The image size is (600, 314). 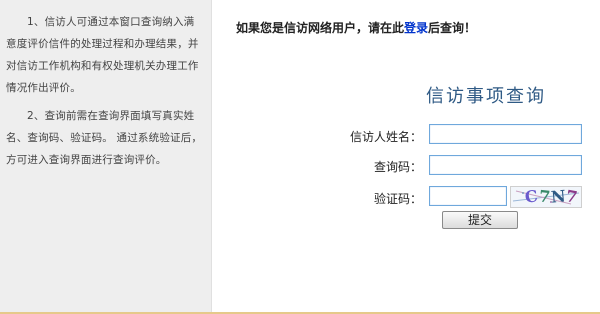 What do you see at coordinates (397, 167) in the screenshot?
I see `query-code-label: 查询码：` at bounding box center [397, 167].